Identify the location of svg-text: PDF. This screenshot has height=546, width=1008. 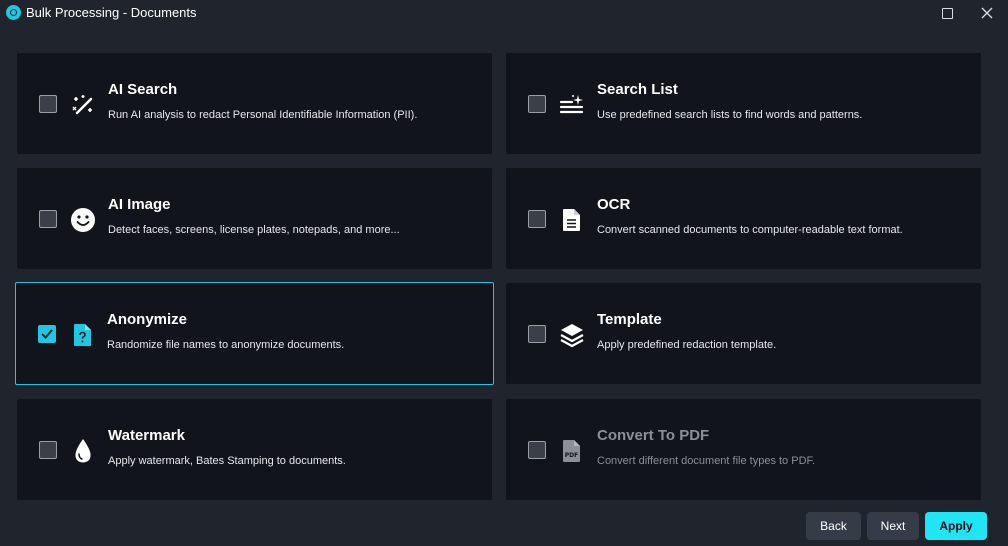
(571, 455).